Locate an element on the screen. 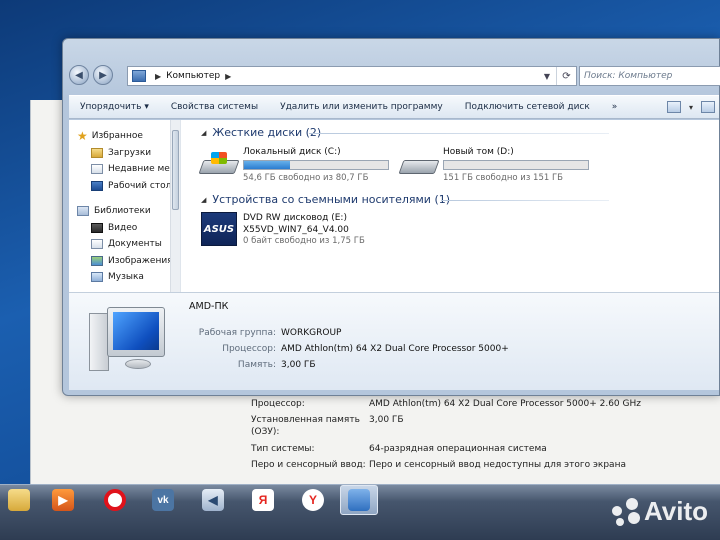  asus-logo-icon: ASUS is located at coordinates (219, 229).